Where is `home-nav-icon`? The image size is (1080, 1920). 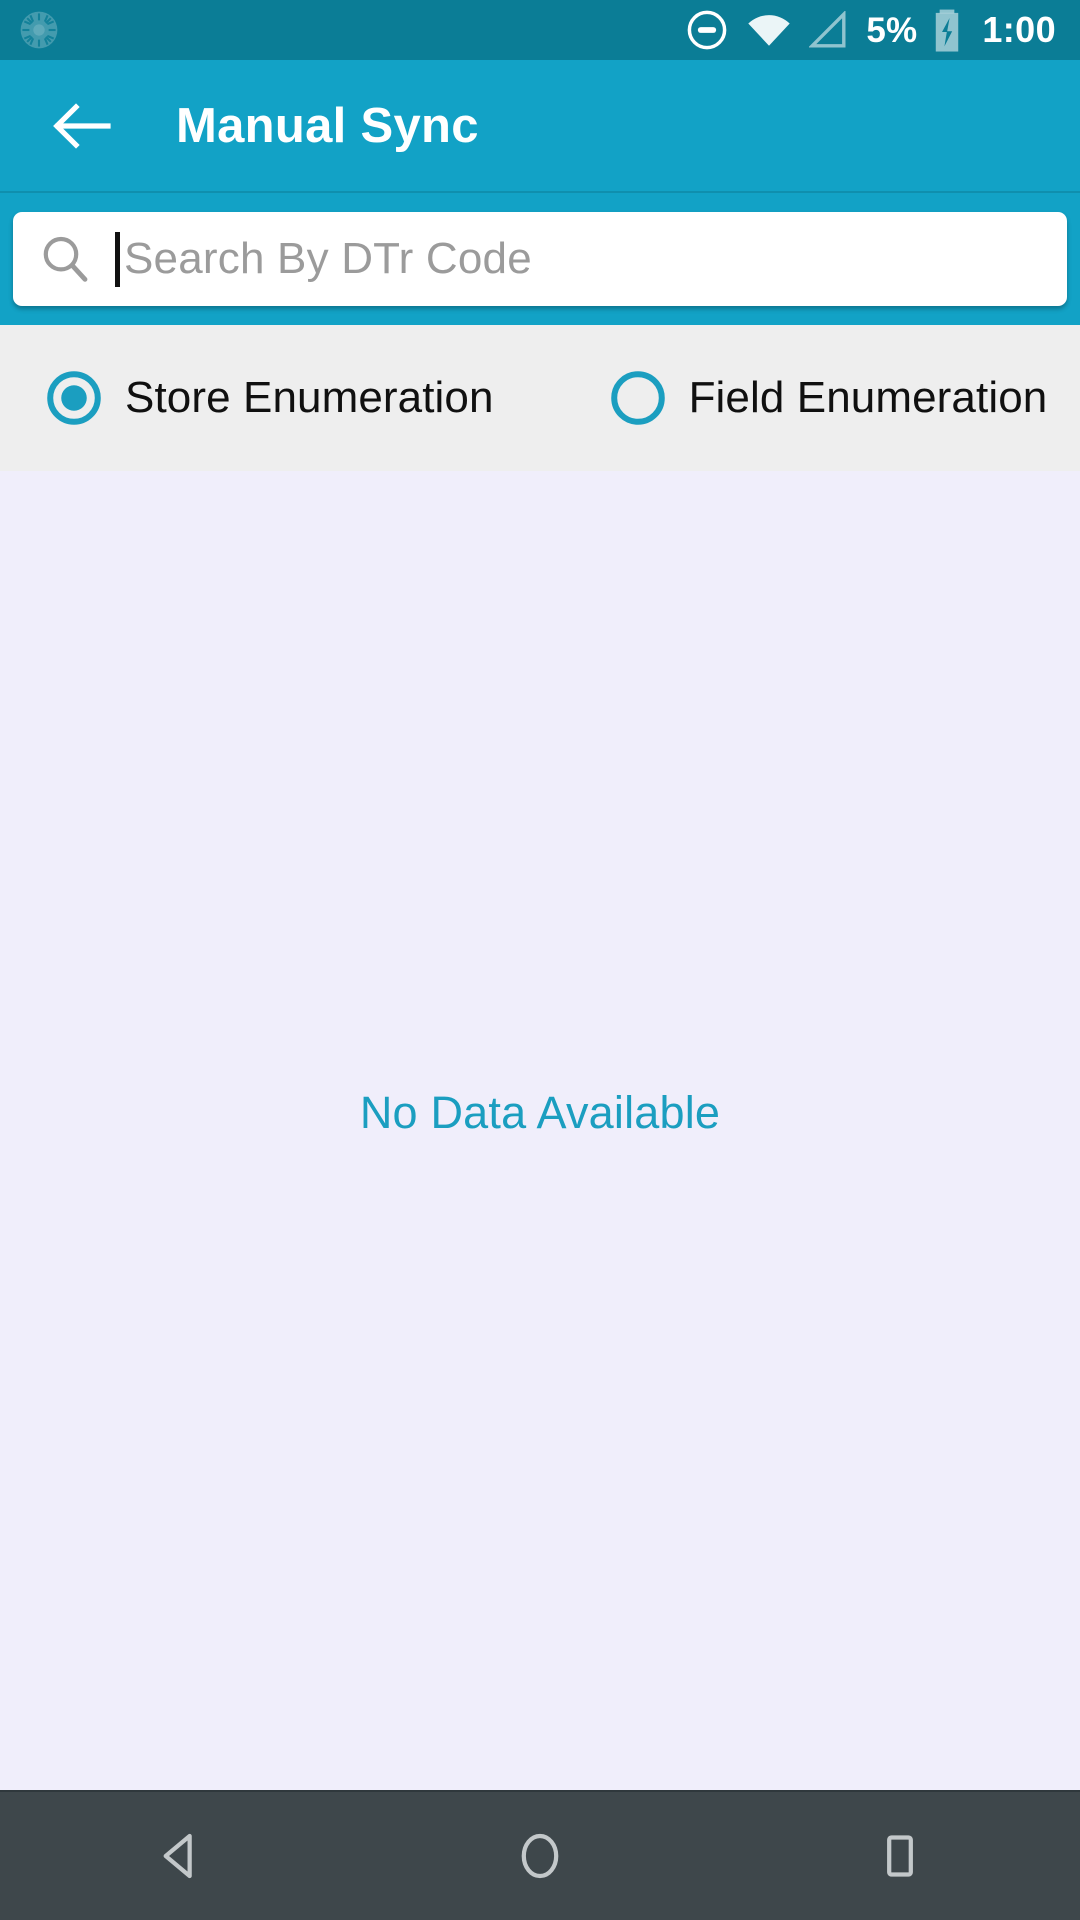
home-nav-icon is located at coordinates (540, 1856).